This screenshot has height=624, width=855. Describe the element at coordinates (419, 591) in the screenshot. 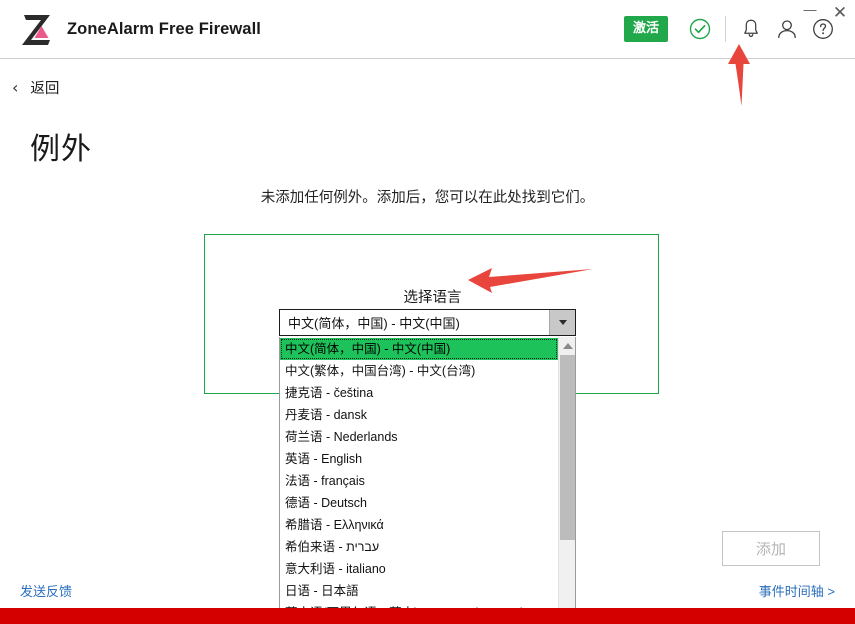

I see `language-option: 日语 - 日本語` at that location.